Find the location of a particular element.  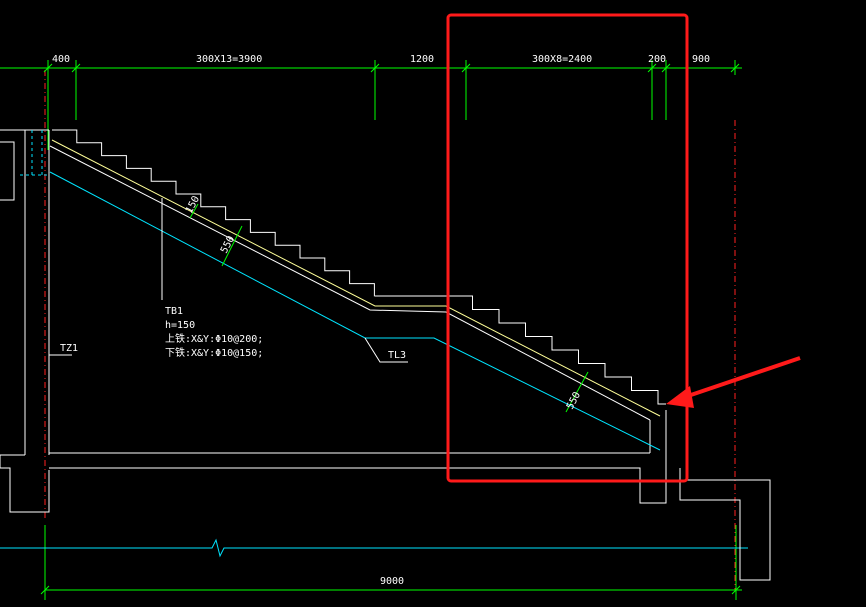

break-line is located at coordinates (374, 548).